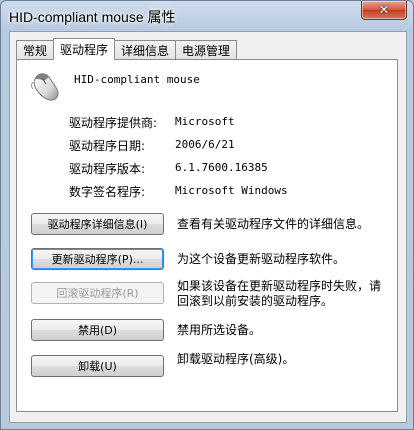 This screenshot has width=414, height=430. What do you see at coordinates (35, 49) in the screenshot?
I see `tab-general: 常规` at bounding box center [35, 49].